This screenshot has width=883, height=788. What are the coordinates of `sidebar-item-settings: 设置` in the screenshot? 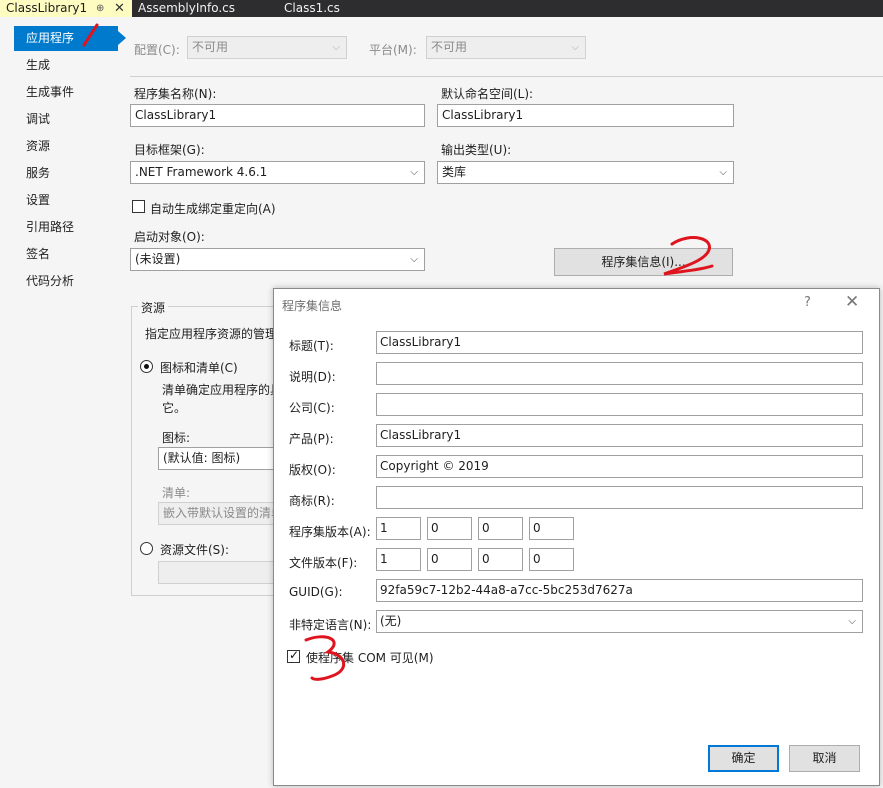 It's located at (59, 200).